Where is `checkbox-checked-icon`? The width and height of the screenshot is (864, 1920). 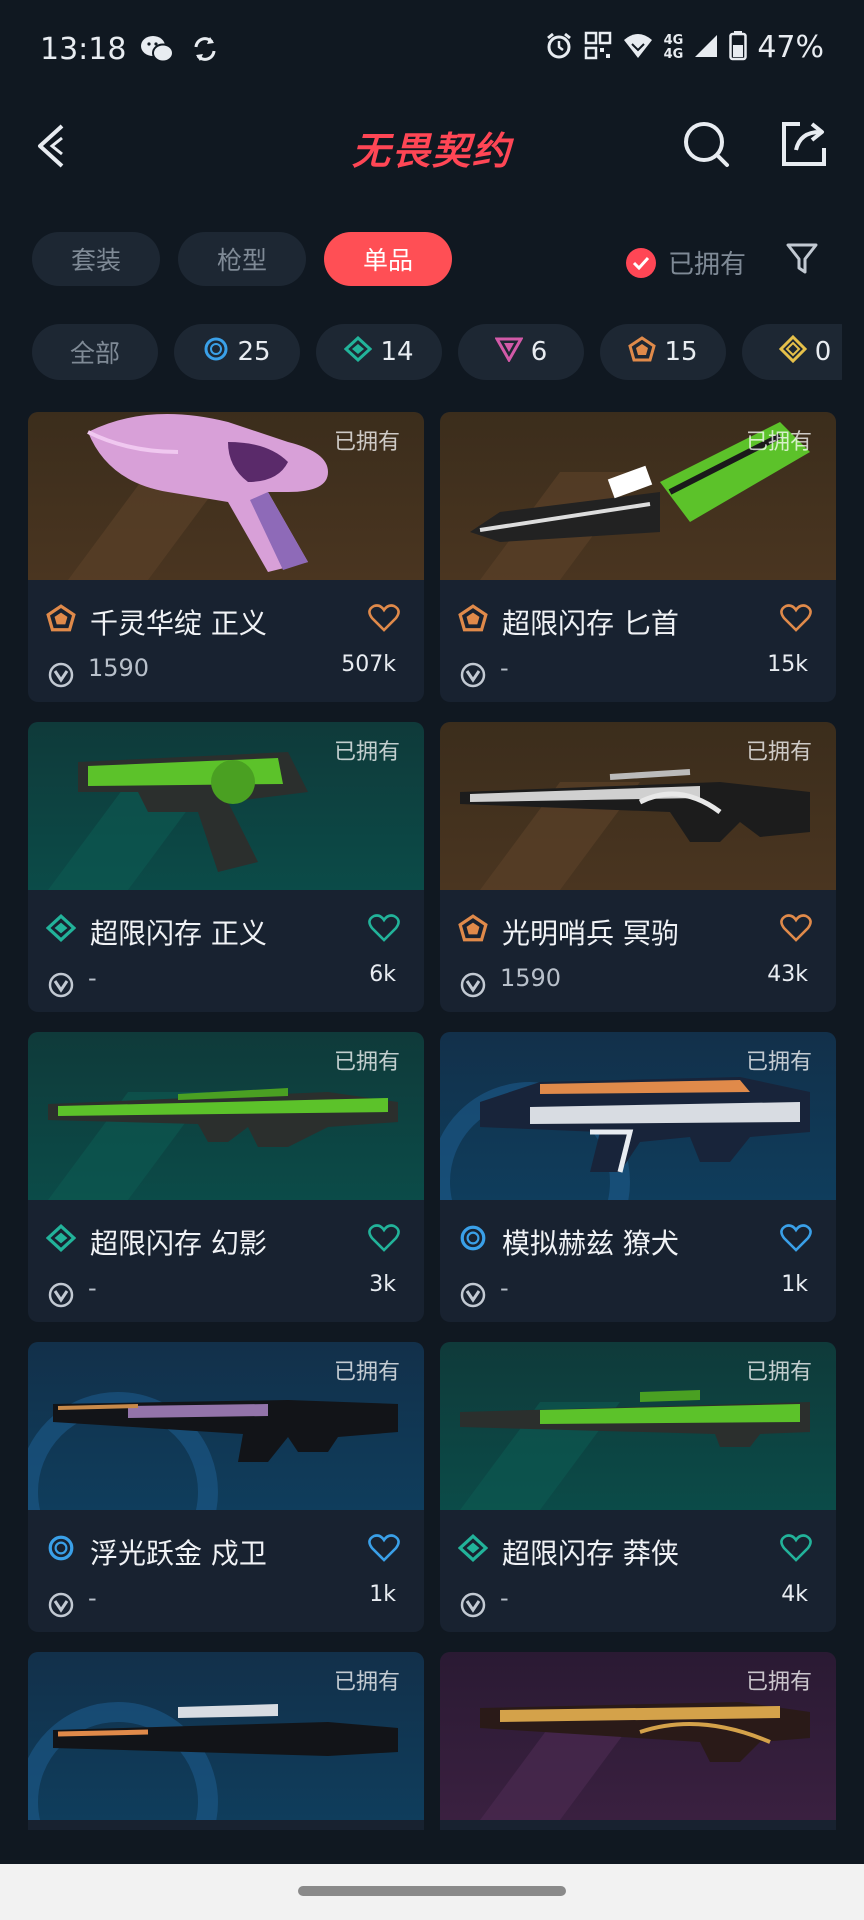
checkbox-checked-icon is located at coordinates (641, 262).